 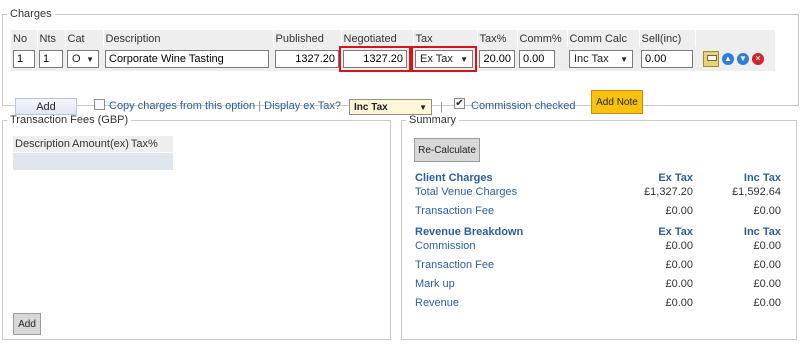 What do you see at coordinates (728, 59) in the screenshot?
I see `move-up-icon: ▲` at bounding box center [728, 59].